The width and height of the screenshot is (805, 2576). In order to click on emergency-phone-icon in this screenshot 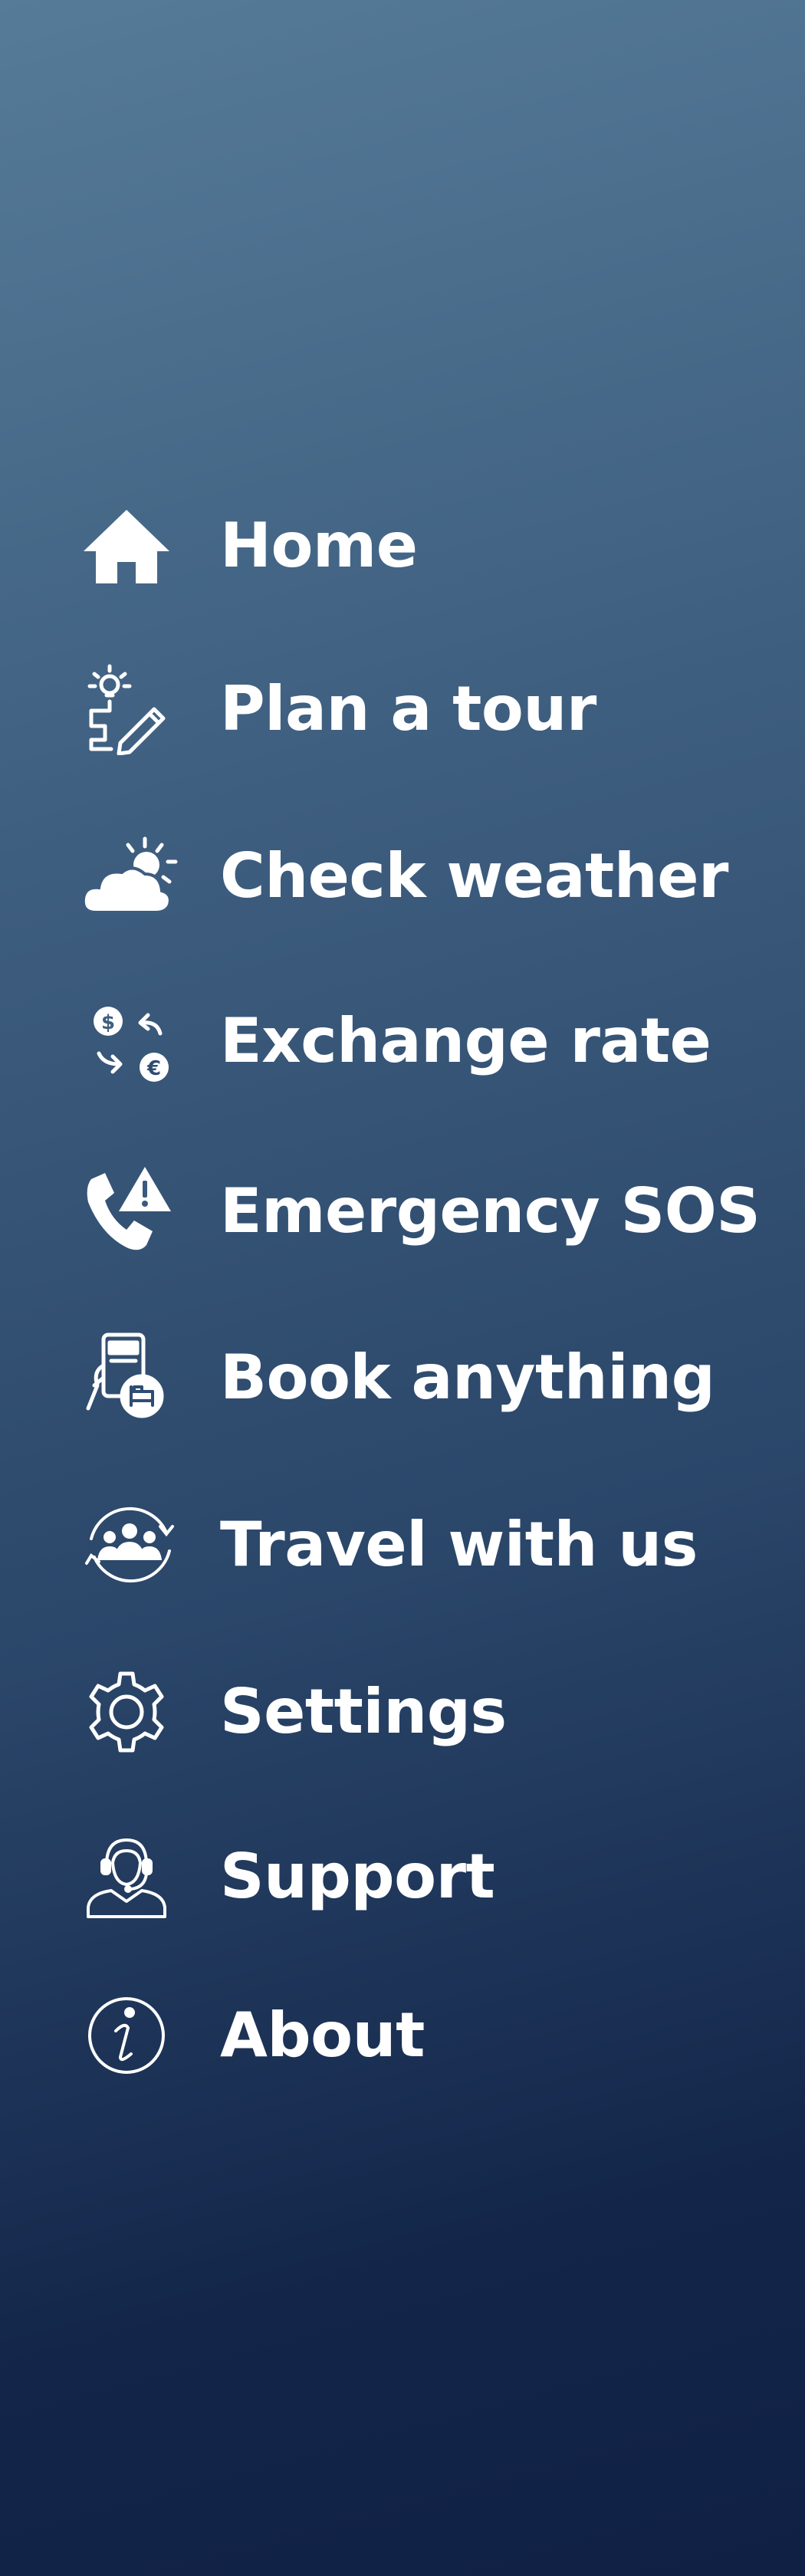, I will do `click(130, 1211)`.